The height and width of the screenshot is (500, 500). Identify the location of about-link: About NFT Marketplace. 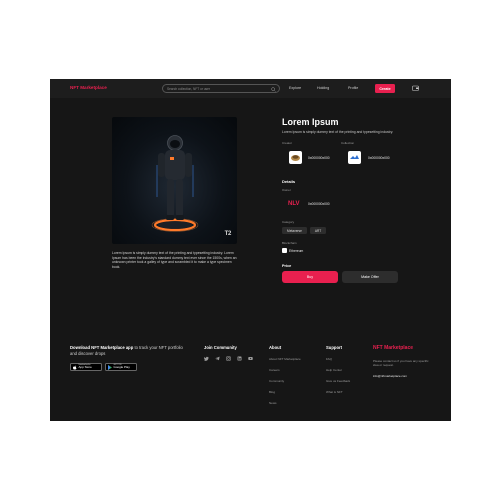
(285, 359).